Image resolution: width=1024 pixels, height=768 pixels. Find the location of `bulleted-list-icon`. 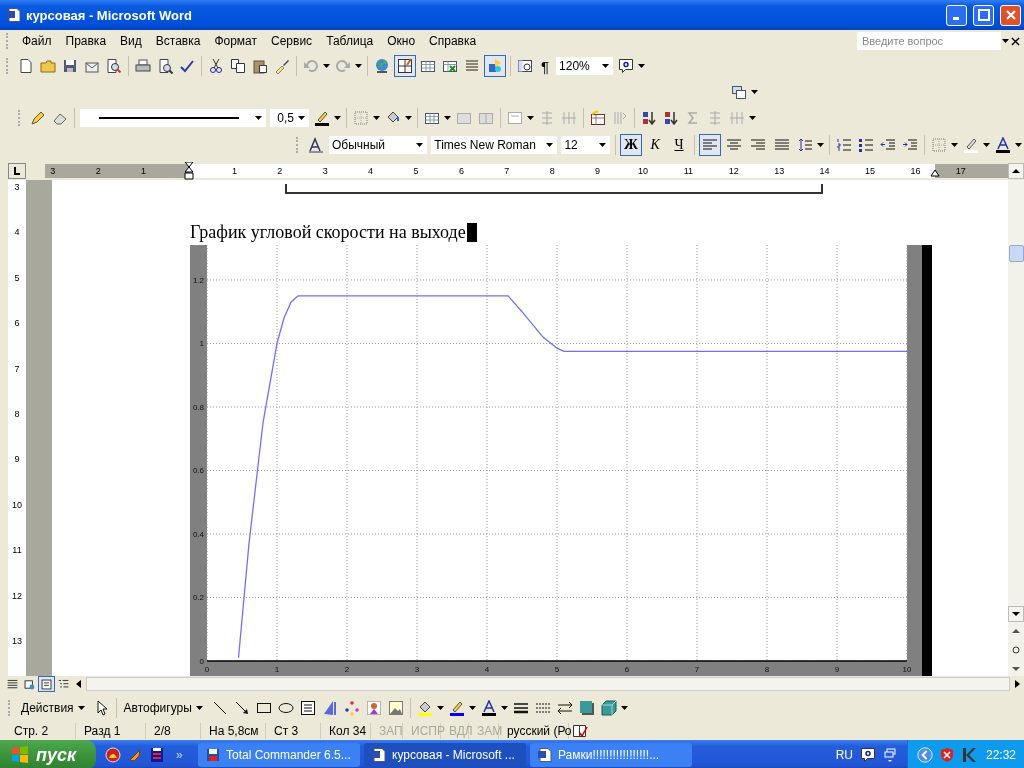

bulleted-list-icon is located at coordinates (866, 145).